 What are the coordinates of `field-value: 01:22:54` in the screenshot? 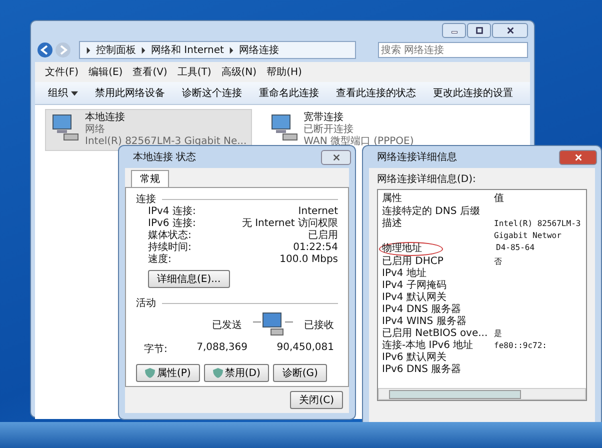 It's located at (315, 248).